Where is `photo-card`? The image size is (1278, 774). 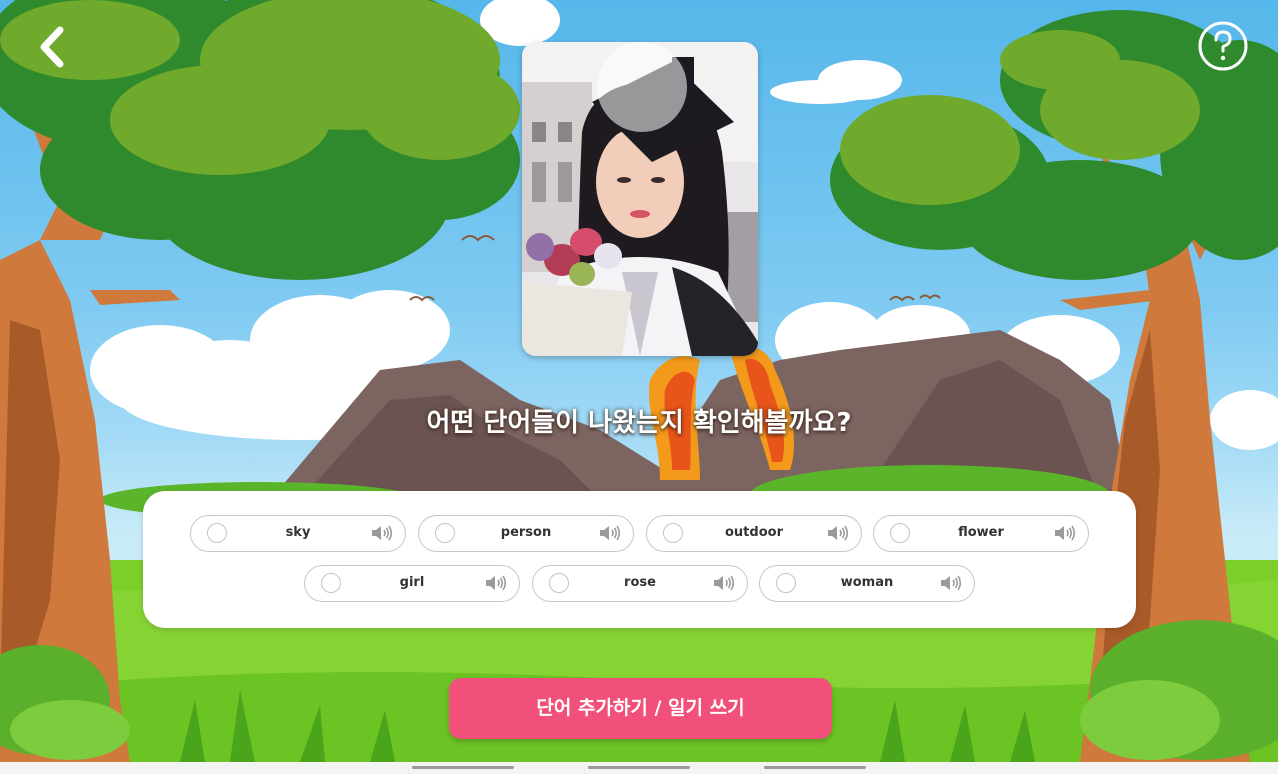
photo-card is located at coordinates (640, 199).